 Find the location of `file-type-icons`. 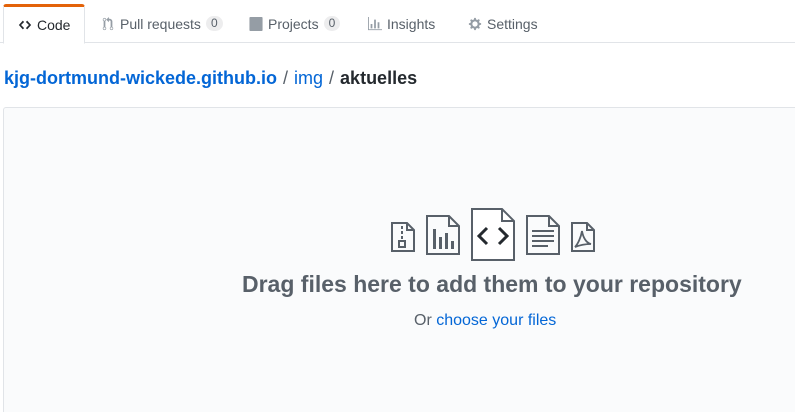

file-type-icons is located at coordinates (494, 236).